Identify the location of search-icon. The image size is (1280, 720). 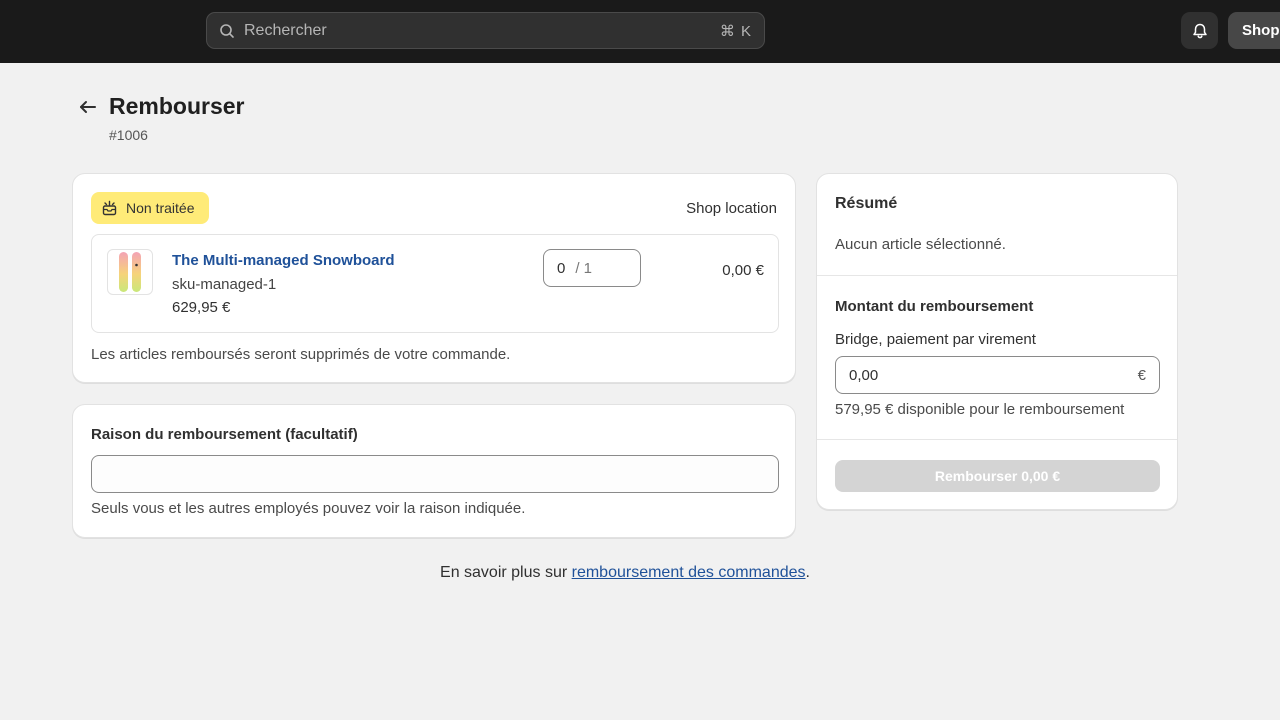
(227, 30).